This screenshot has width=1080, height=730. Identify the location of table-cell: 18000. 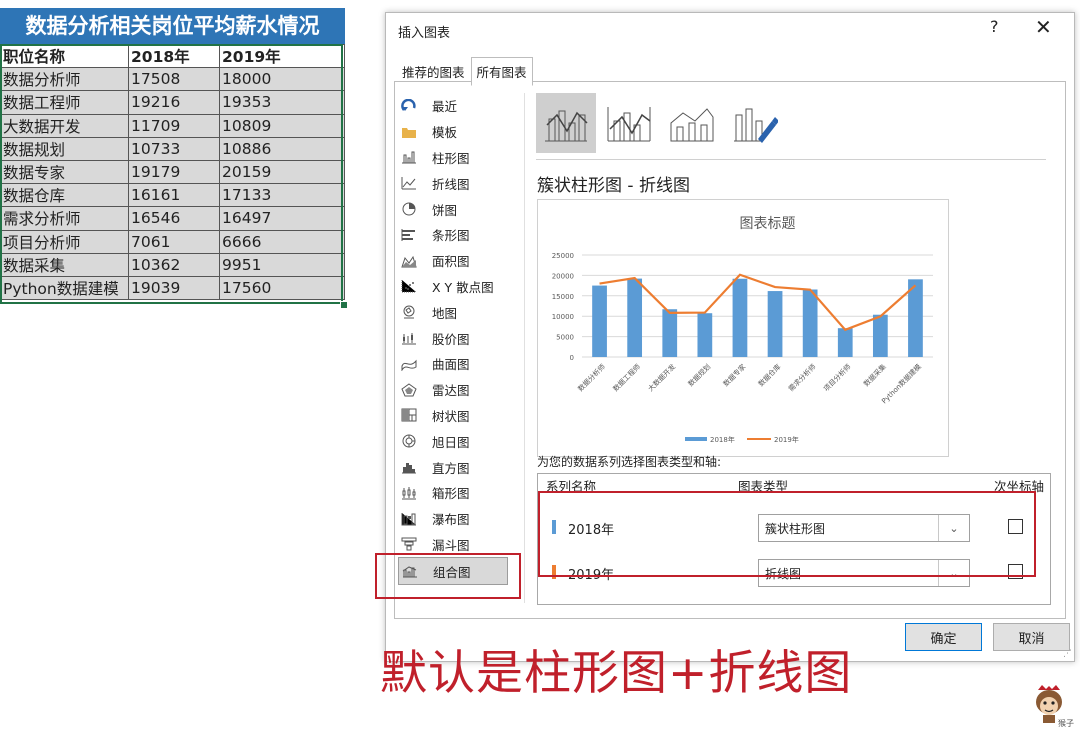
(282, 79).